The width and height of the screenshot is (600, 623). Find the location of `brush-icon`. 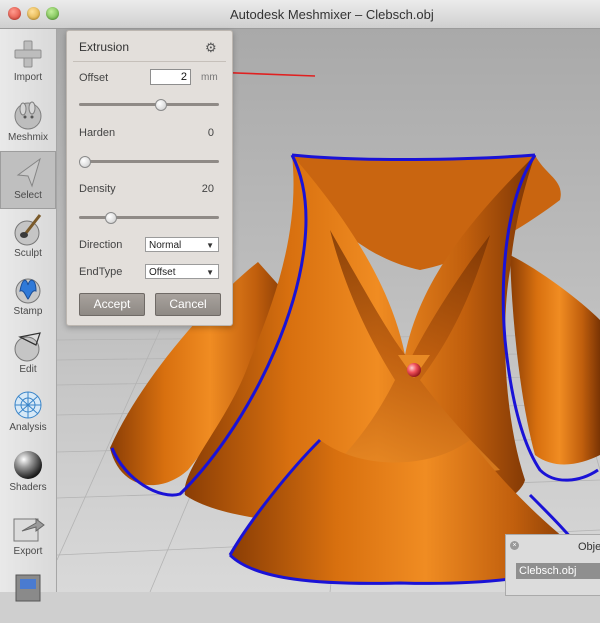

brush-icon is located at coordinates (28, 230).